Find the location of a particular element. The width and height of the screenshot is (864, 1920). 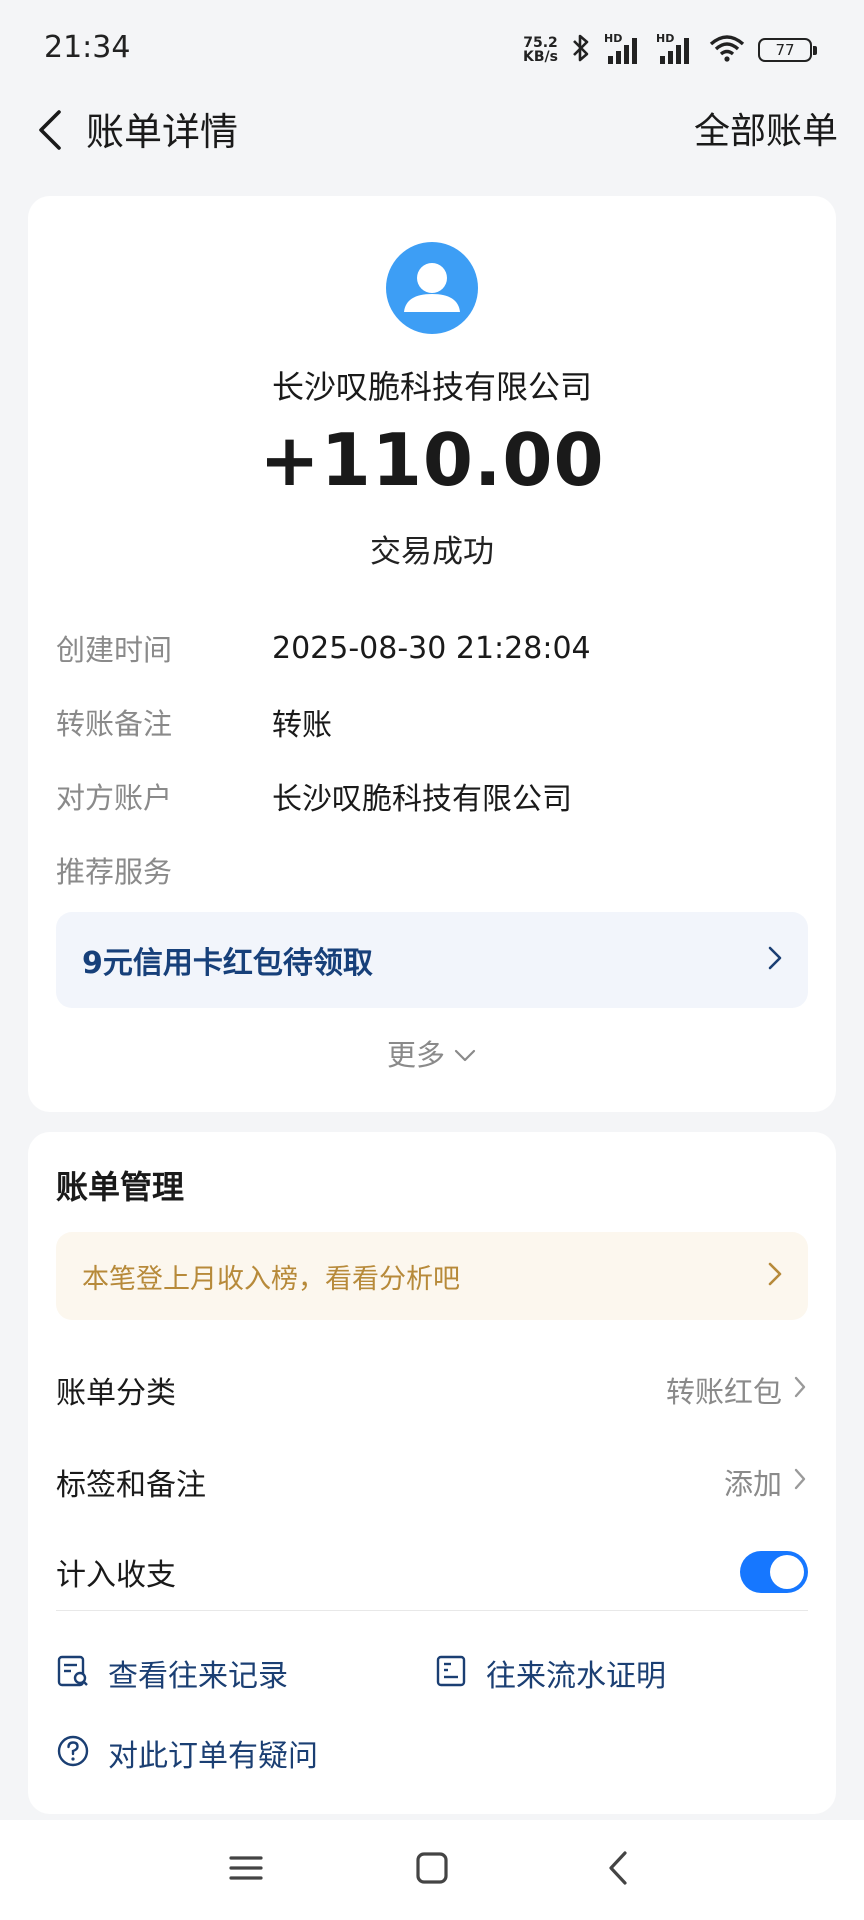

setting-value: 添加 is located at coordinates (752, 1484).